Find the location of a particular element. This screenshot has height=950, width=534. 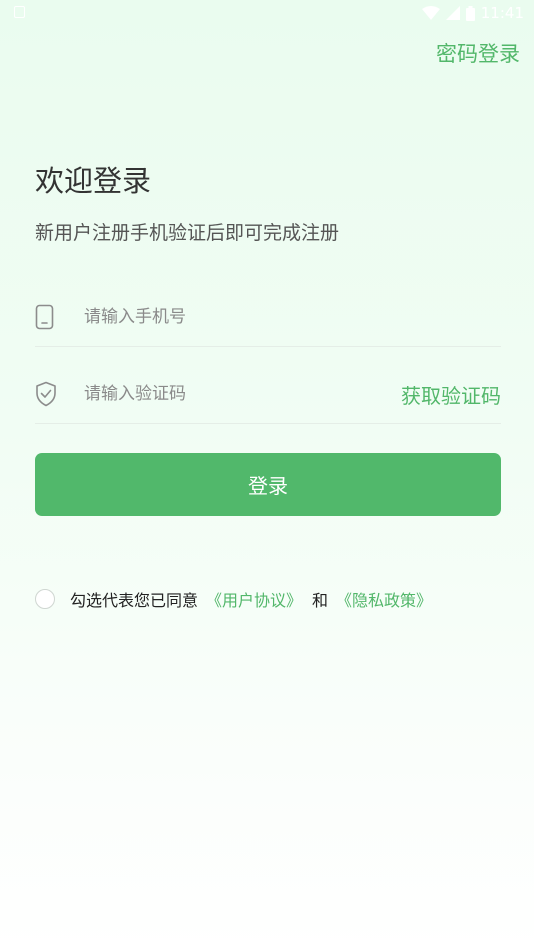

wifi-icon is located at coordinates (430, 13).